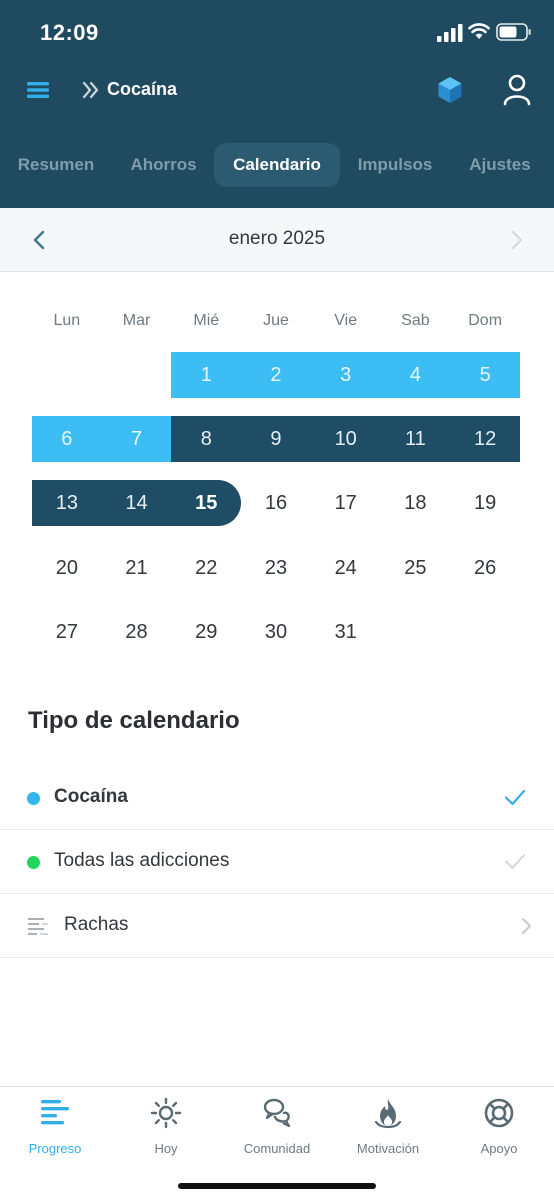 The height and width of the screenshot is (1200, 554). Describe the element at coordinates (388, 1148) in the screenshot. I see `bottom-tab-label: Motivación` at that location.